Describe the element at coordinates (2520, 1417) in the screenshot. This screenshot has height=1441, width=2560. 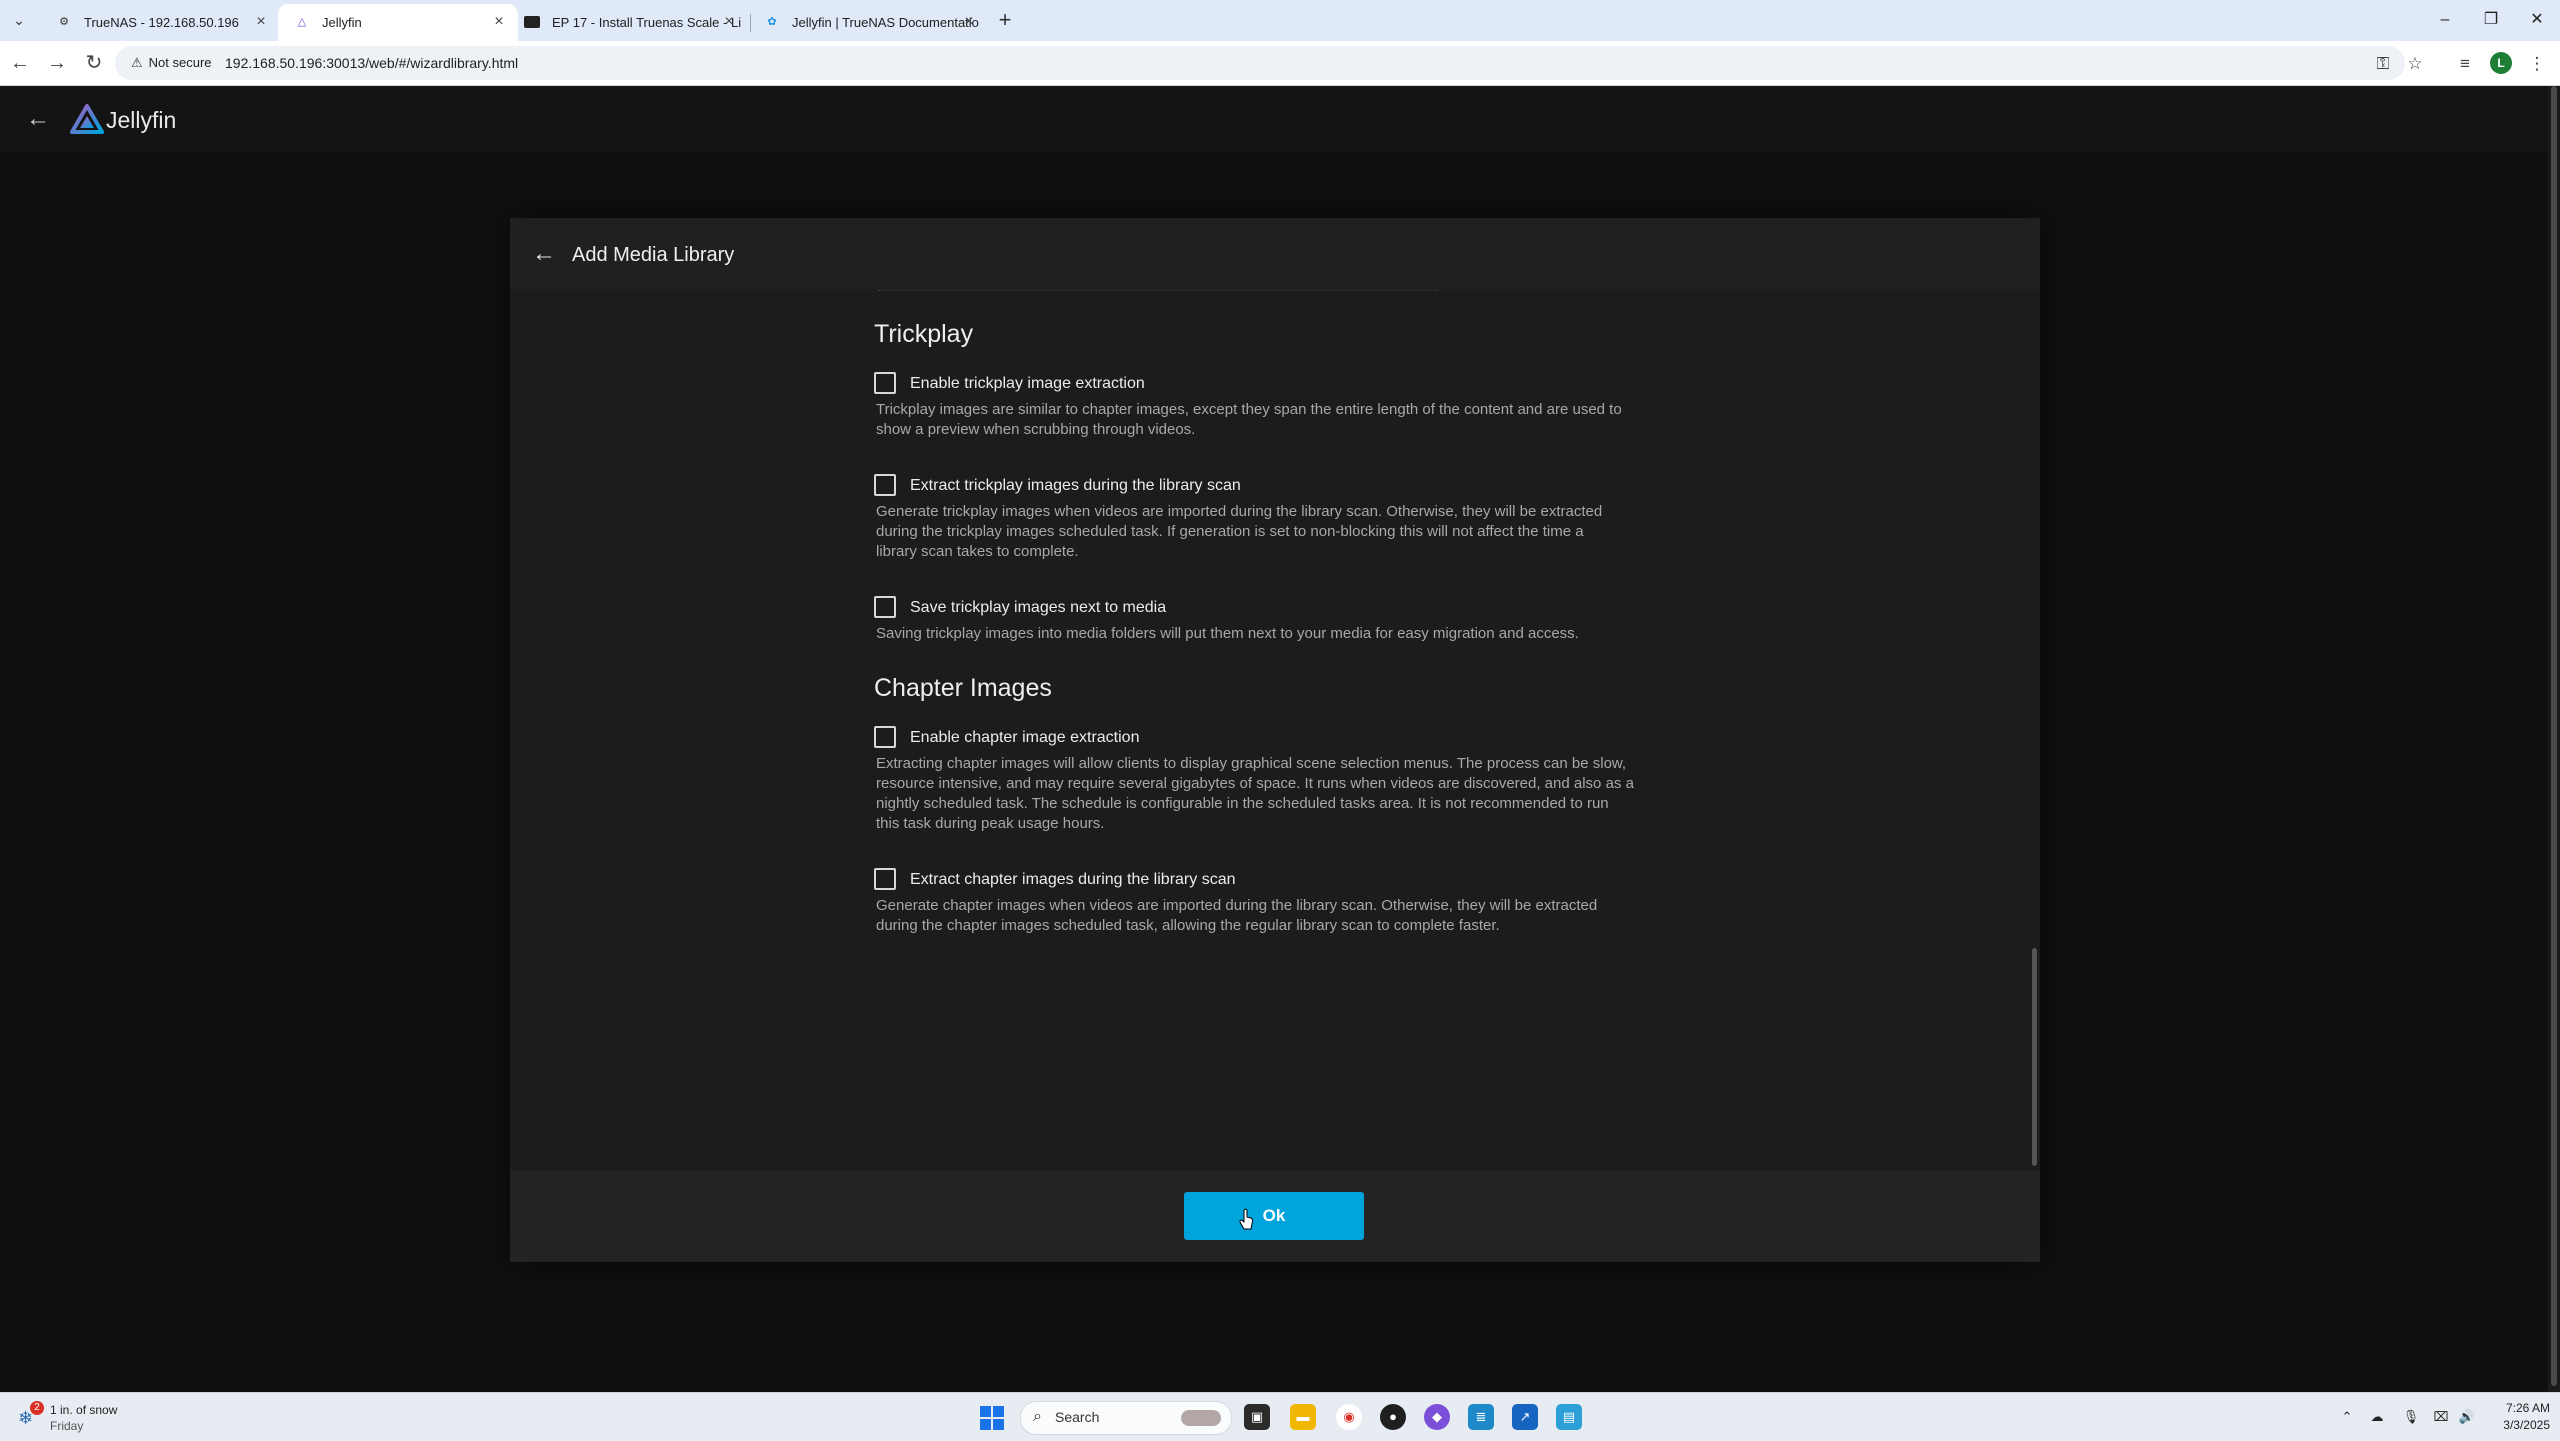
I see `clock: 7:26 AM 3/3/2025` at that location.